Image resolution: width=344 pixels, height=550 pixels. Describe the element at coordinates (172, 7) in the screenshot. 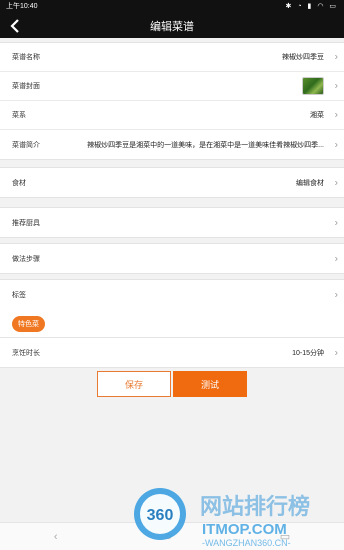

I see `status-bar: 上午10:40 ✱ ◔ ▮ ◠ ▭` at that location.